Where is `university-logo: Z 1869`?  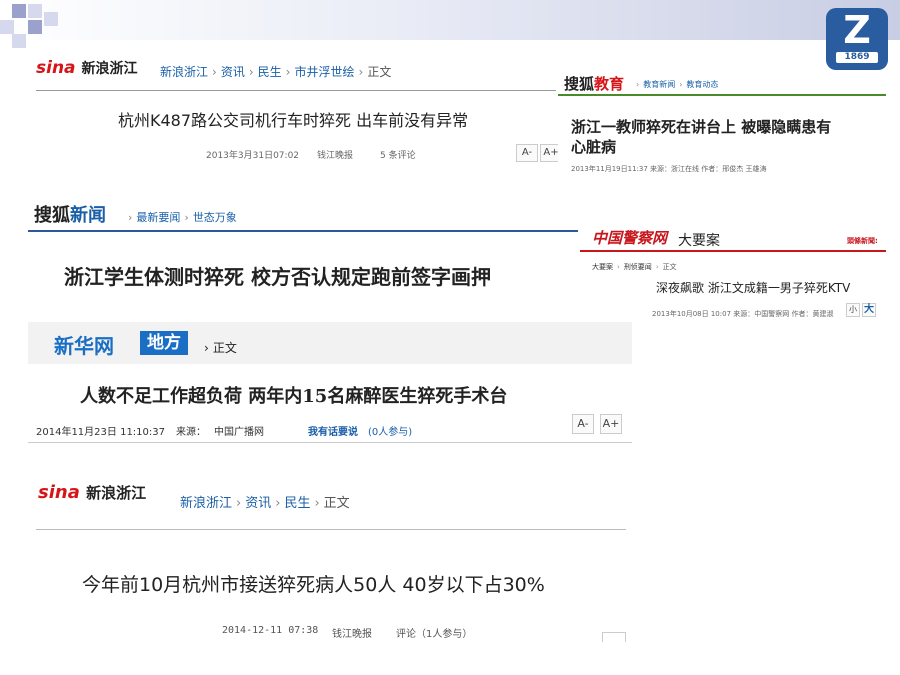 university-logo: Z 1869 is located at coordinates (857, 39).